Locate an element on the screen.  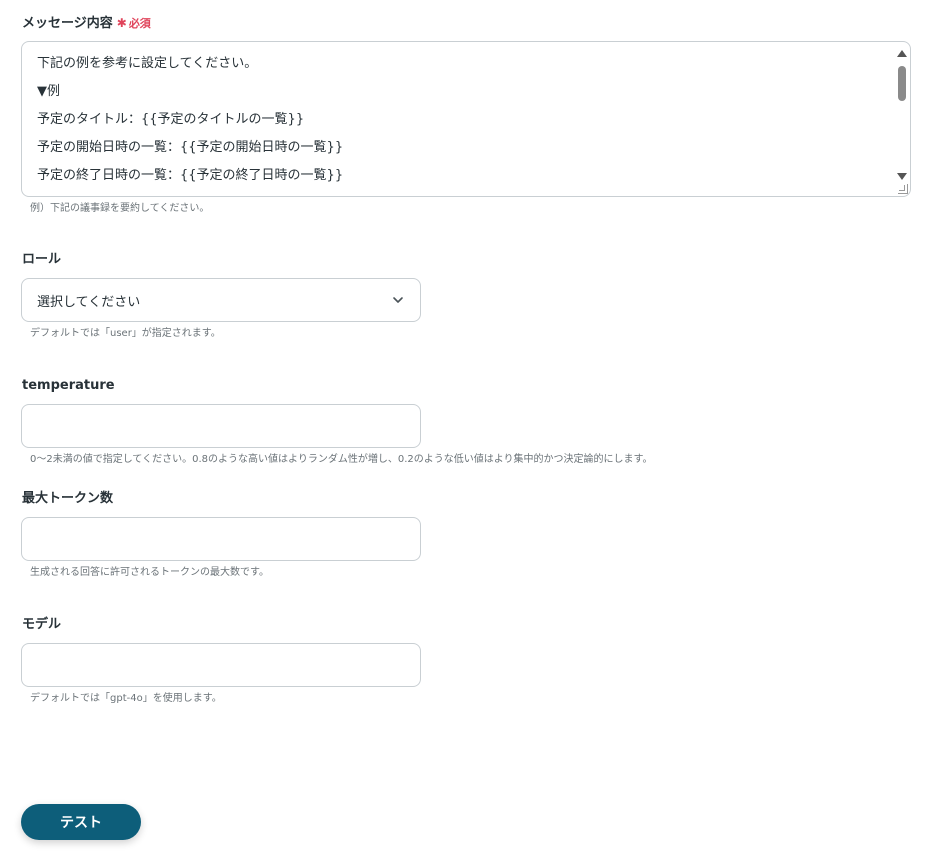
message-label: メッセージ内容 ✱ 必須 is located at coordinates (86, 23).